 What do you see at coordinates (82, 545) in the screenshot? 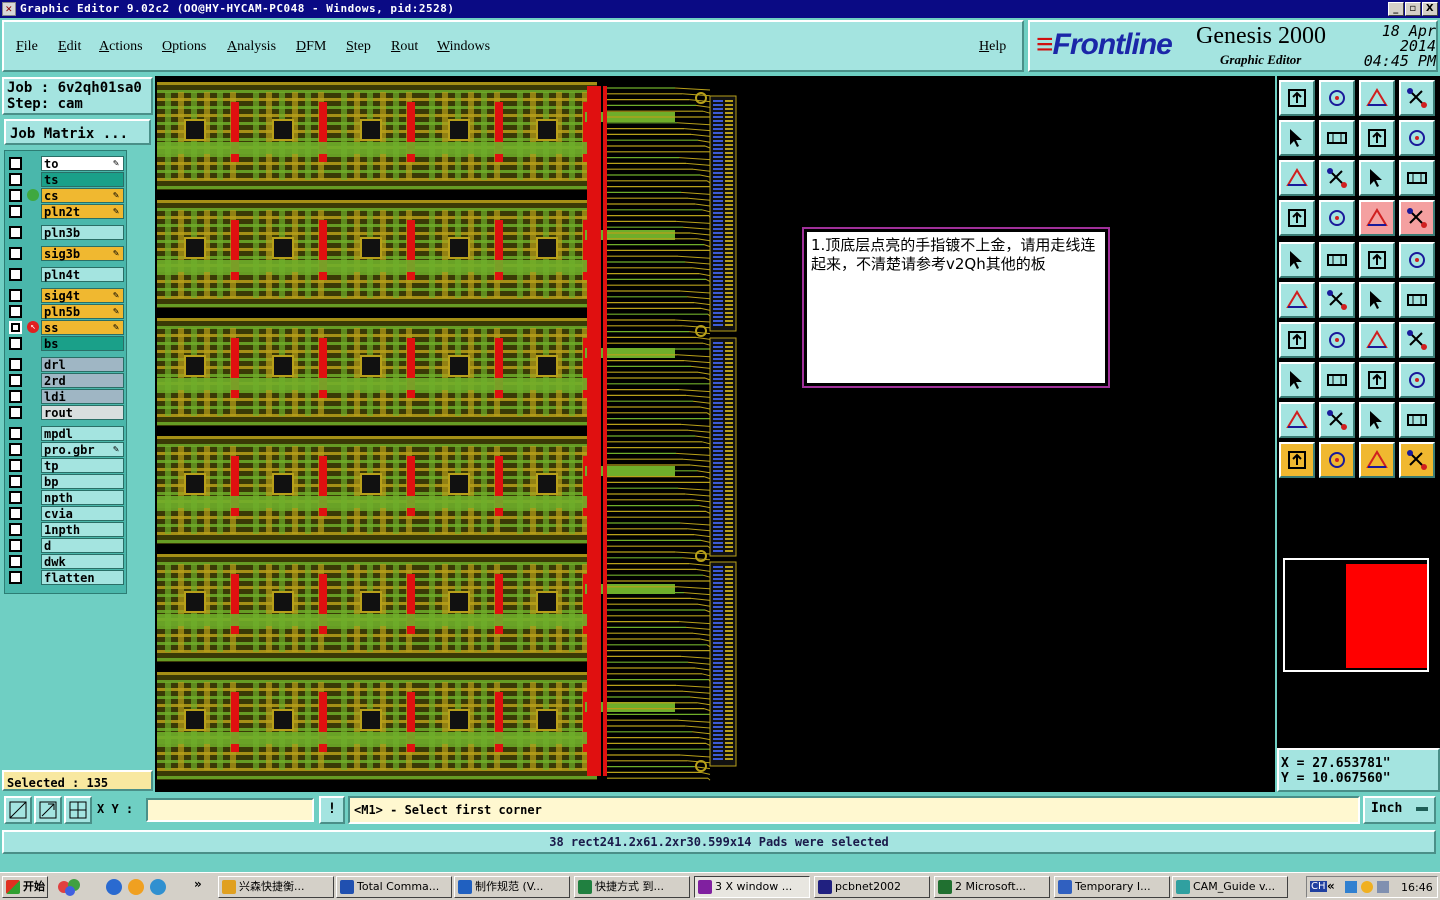
I see `layer-name: d` at bounding box center [82, 545].